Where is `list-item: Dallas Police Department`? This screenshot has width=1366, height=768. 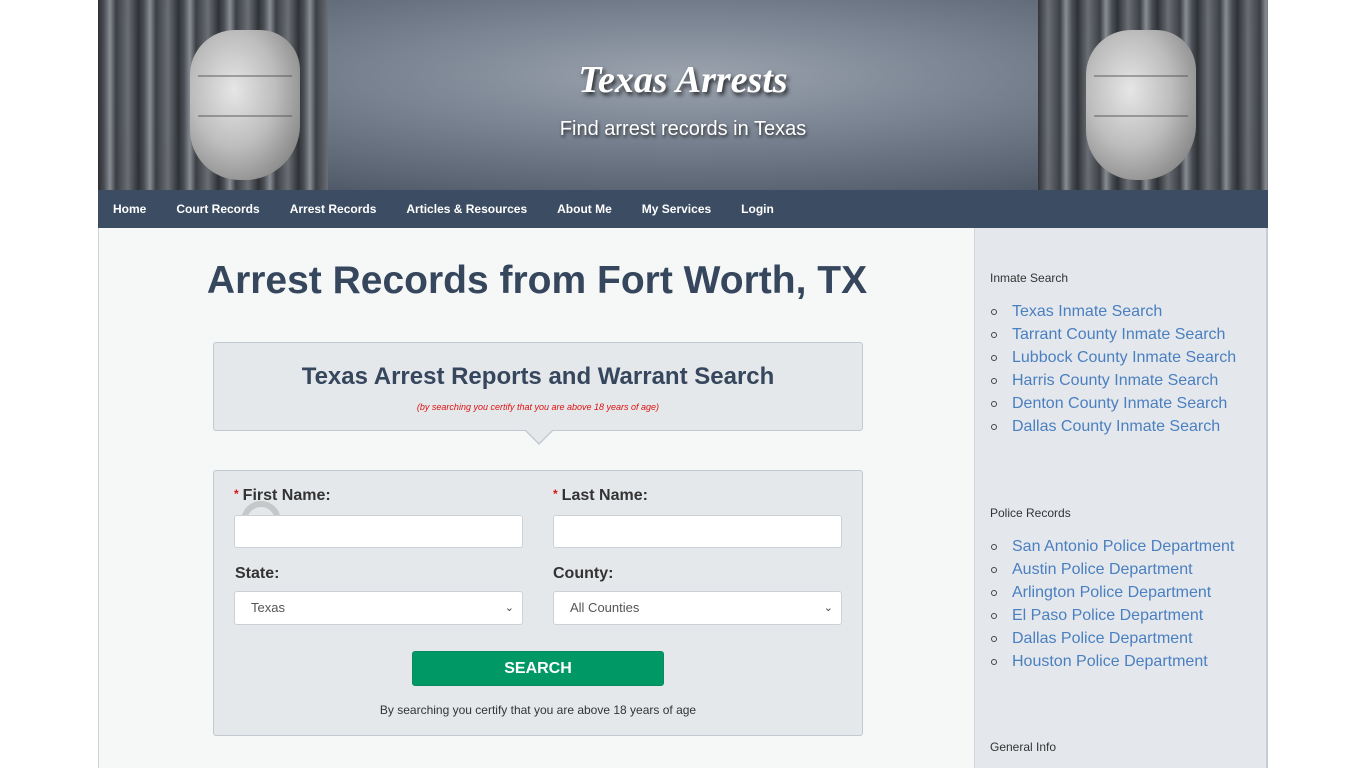
list-item: Dallas Police Department is located at coordinates (1112, 638).